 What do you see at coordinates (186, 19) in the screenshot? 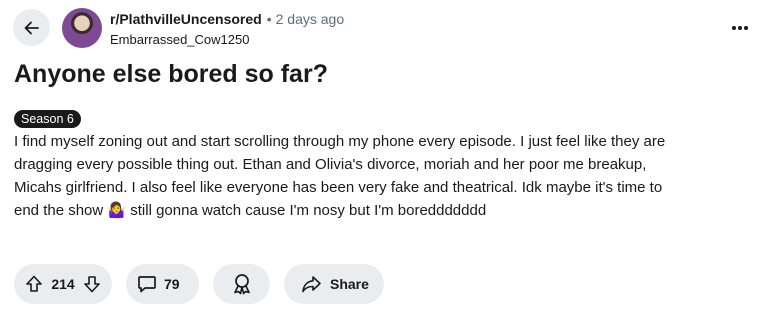
I see `subreddit-link: r/PlathvilleUncensored` at bounding box center [186, 19].